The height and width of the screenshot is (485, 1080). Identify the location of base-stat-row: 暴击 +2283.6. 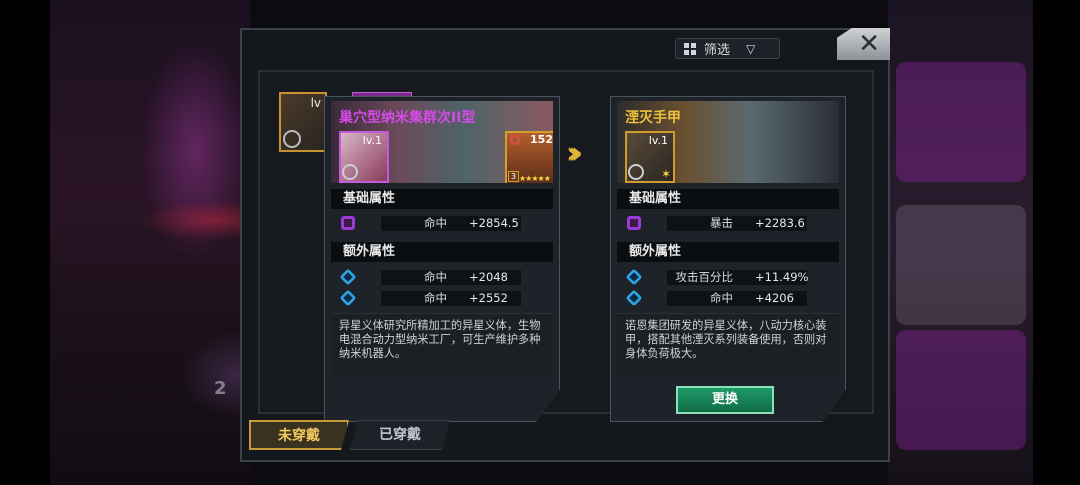
(728, 224).